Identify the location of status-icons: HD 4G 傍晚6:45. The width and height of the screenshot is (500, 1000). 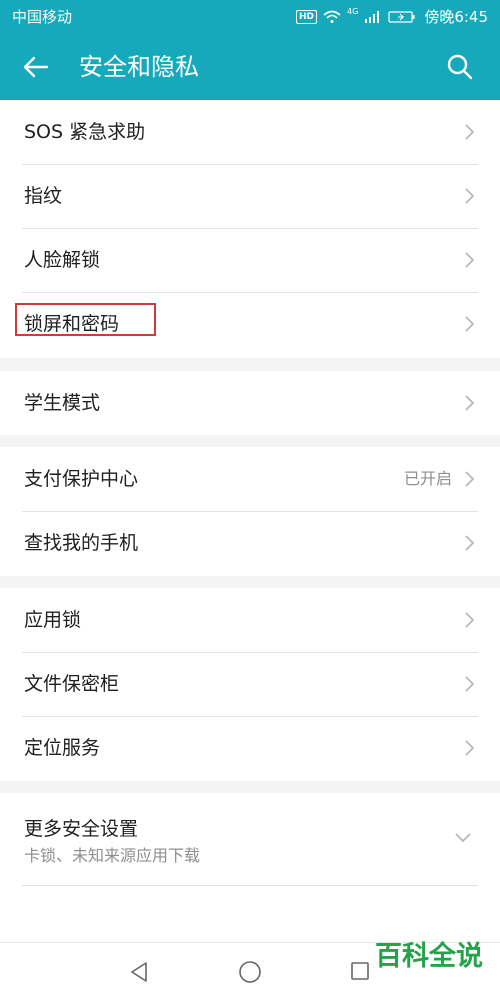
(392, 17).